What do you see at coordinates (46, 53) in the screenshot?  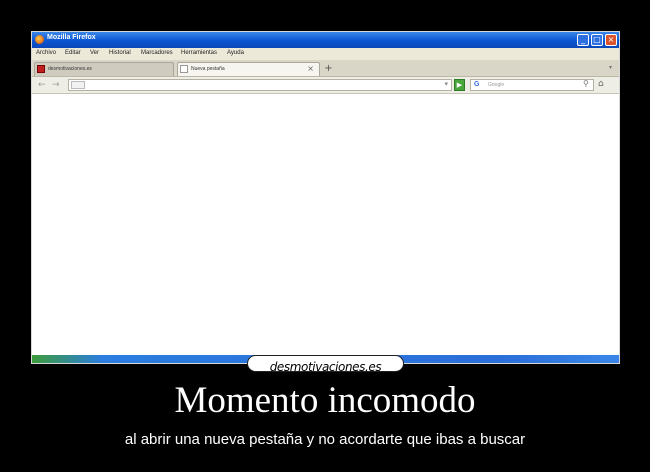 I see `menu-archivo: Archivo` at bounding box center [46, 53].